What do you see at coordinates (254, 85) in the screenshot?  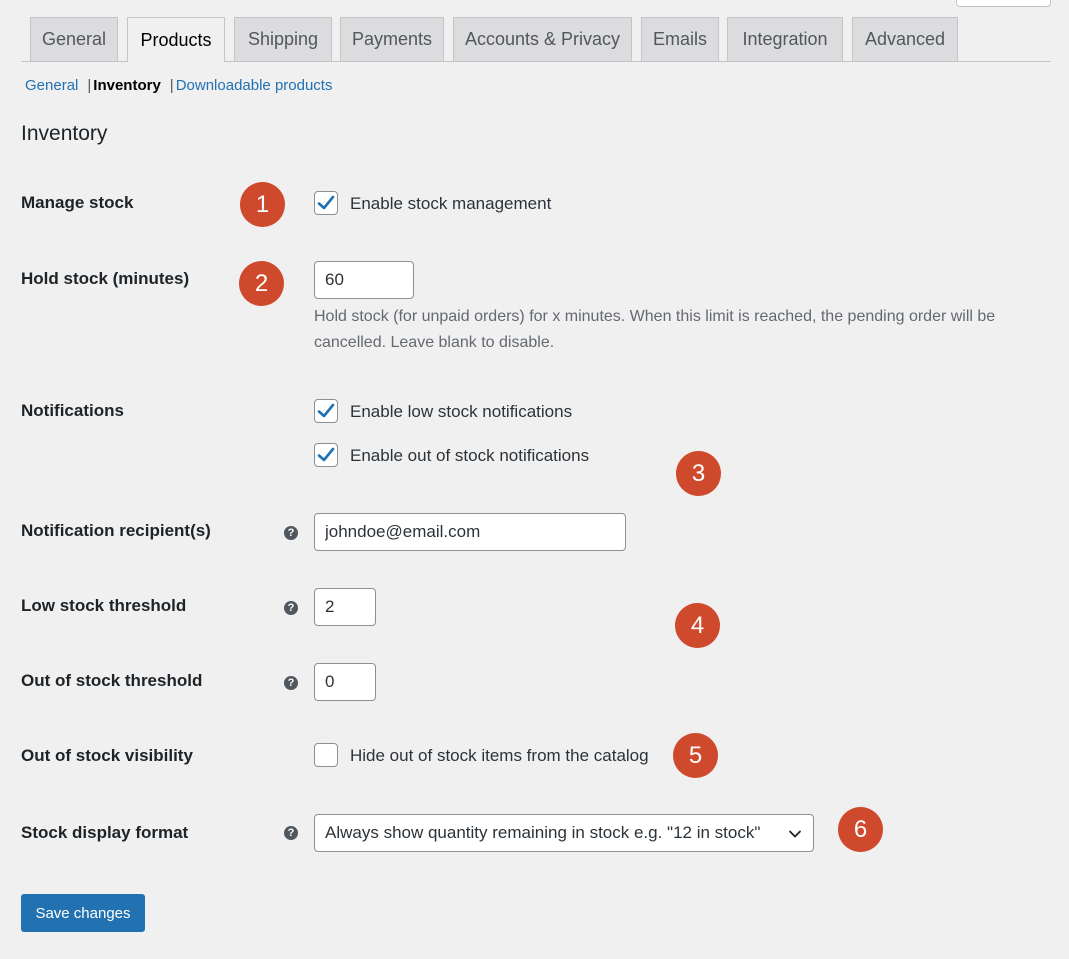 I see `subnav-downloadable-link: Downloadable products` at bounding box center [254, 85].